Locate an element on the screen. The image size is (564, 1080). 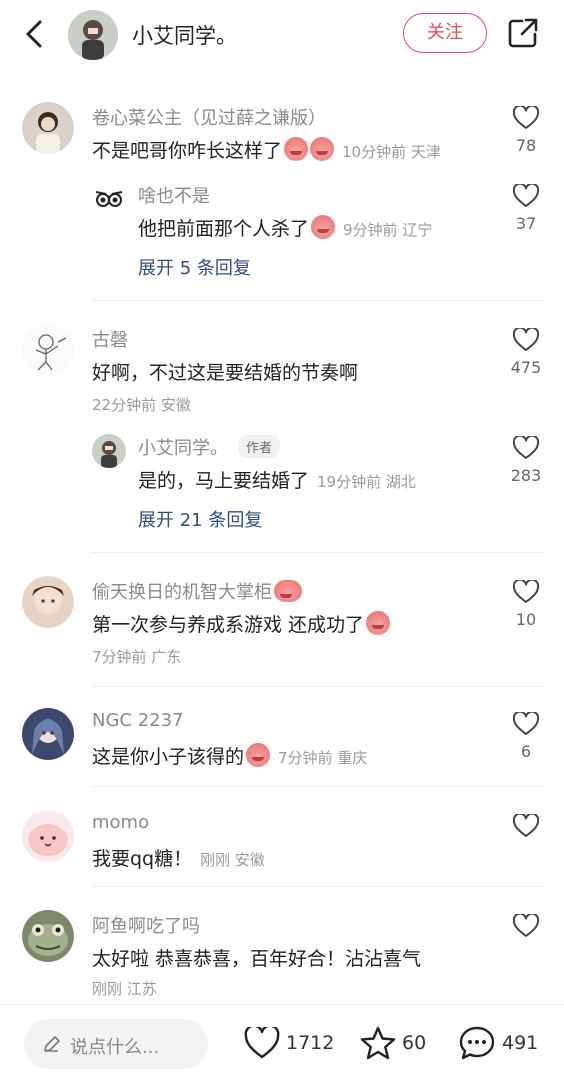
comment-meta: 7分钟前 重庆 is located at coordinates (323, 758).